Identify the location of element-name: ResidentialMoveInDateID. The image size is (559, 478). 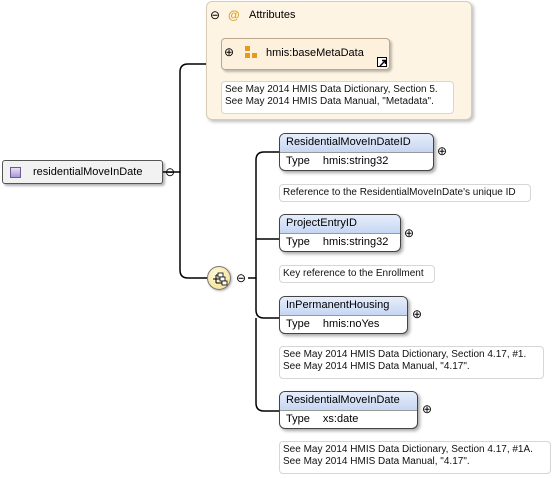
(356, 143).